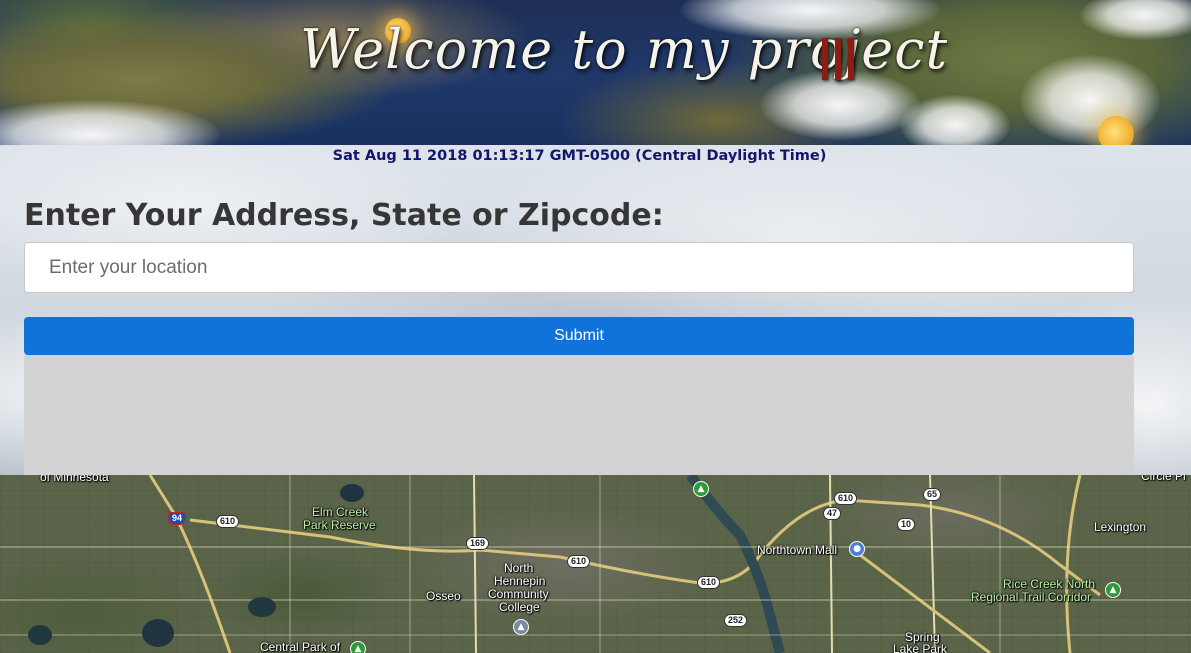 This screenshot has height=653, width=1191. Describe the element at coordinates (344, 215) in the screenshot. I see `location-prompt-heading: Enter Your Address, State or Zipcode:` at that location.